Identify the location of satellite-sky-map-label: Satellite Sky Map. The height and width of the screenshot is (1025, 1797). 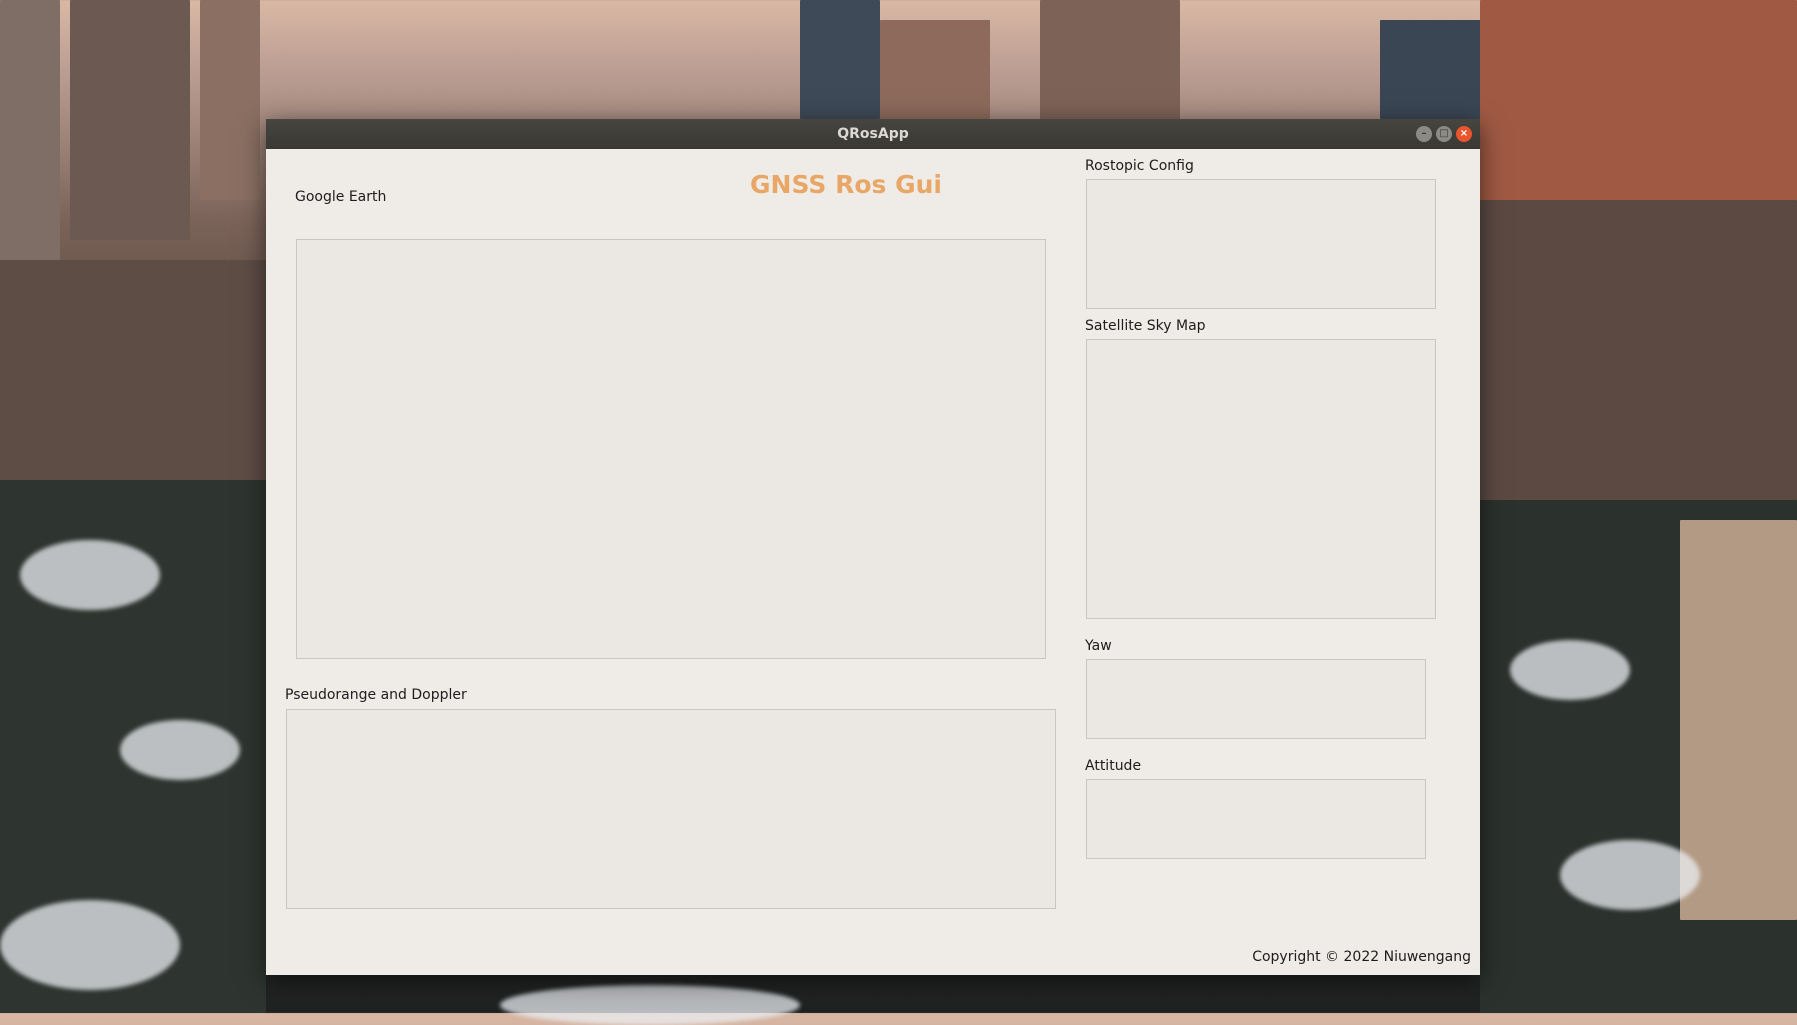
(1145, 326).